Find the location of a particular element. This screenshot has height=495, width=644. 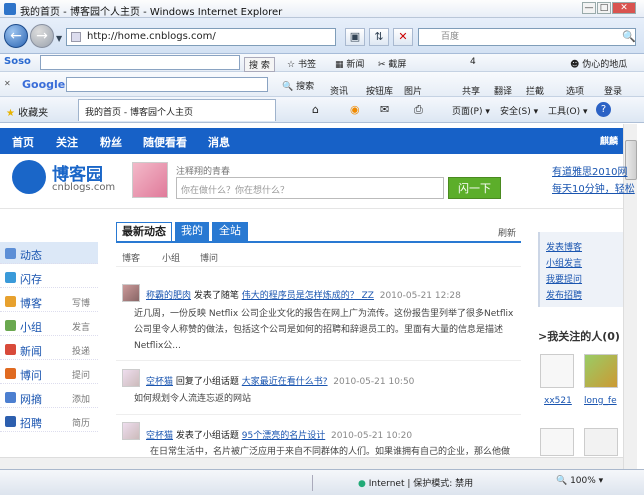

minimize-button: — is located at coordinates (589, 8).